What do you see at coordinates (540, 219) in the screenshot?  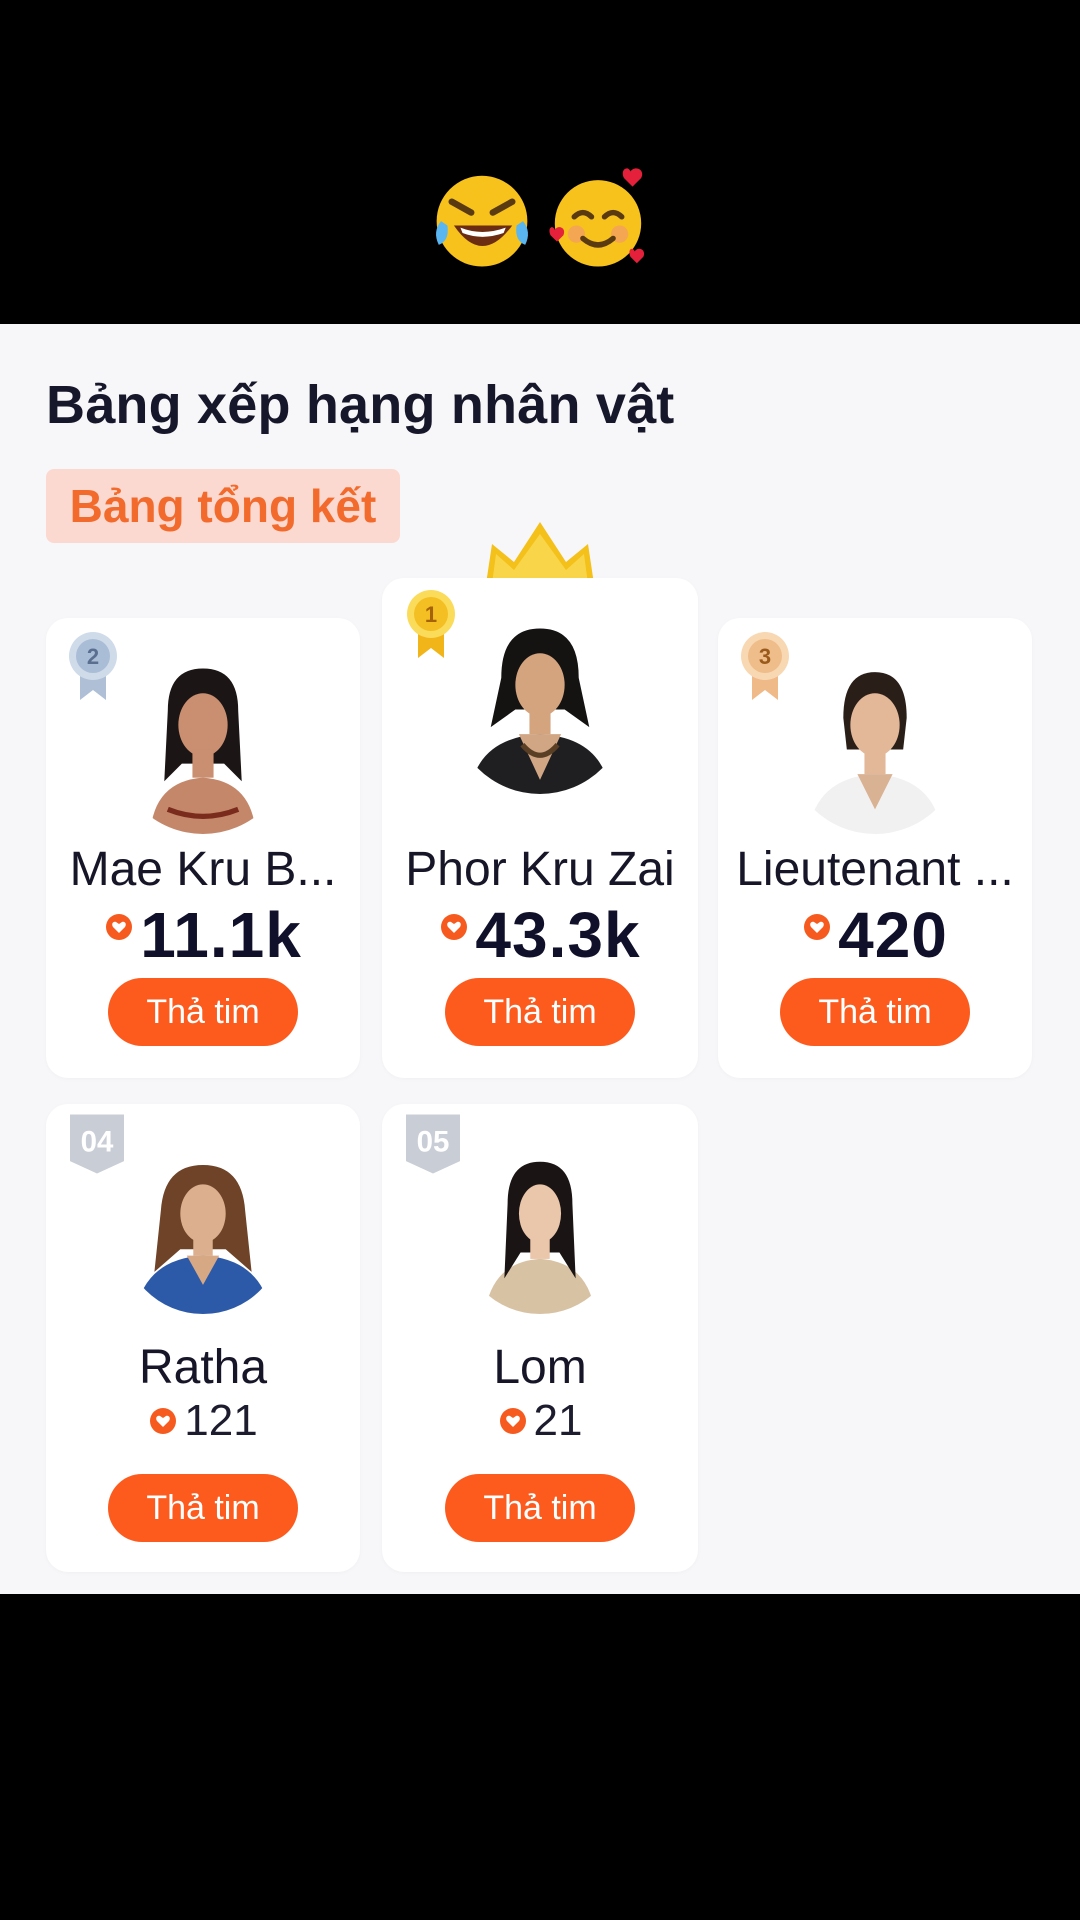 I see `emoji-row` at bounding box center [540, 219].